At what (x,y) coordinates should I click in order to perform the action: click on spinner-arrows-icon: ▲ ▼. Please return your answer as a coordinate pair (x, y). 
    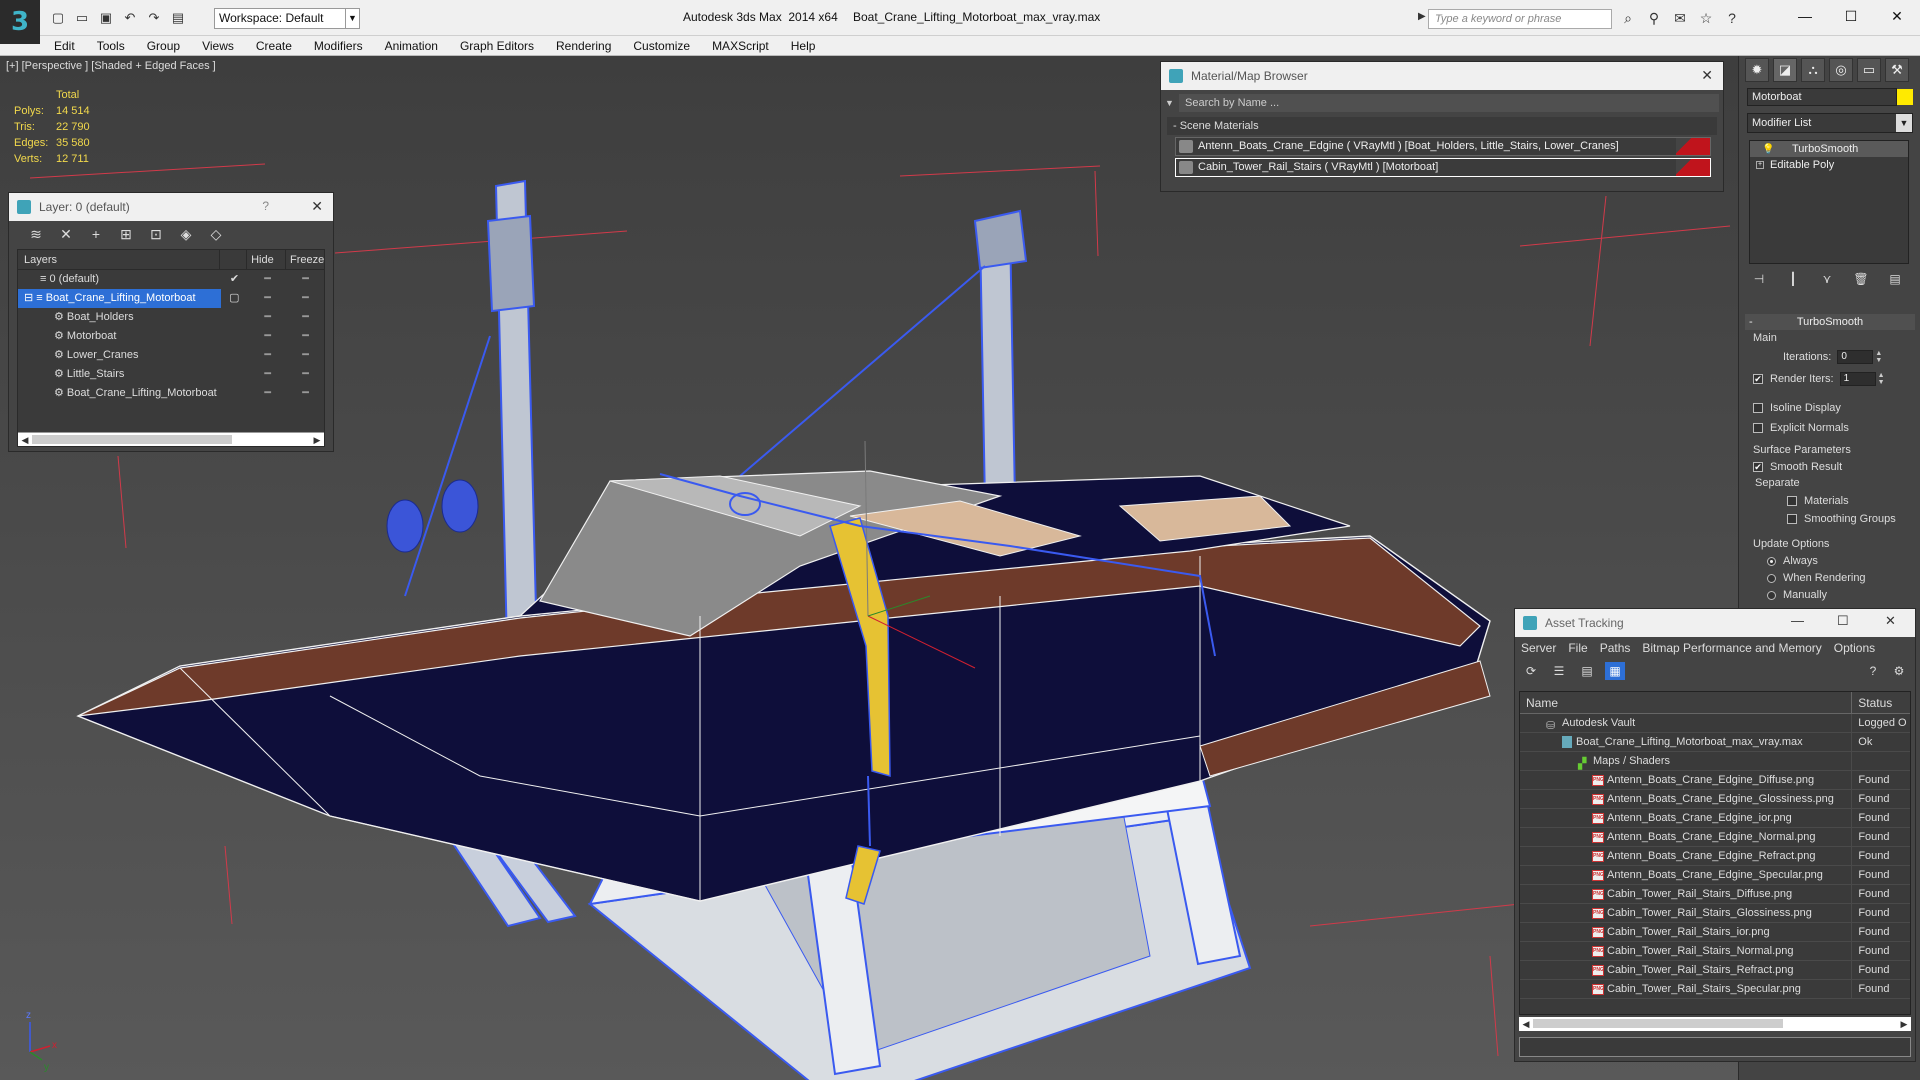
    Looking at the image, I should click on (1880, 357).